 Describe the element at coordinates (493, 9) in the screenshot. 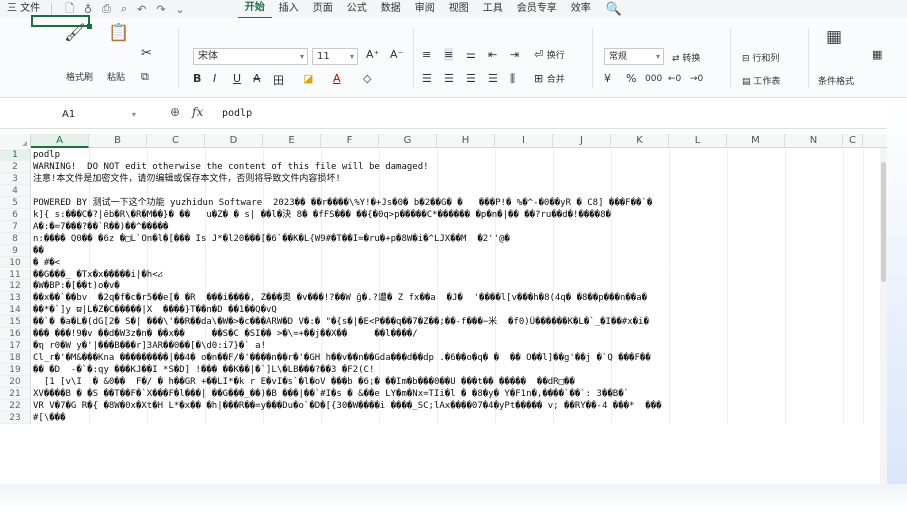

I see `tab-tools: 工具` at that location.